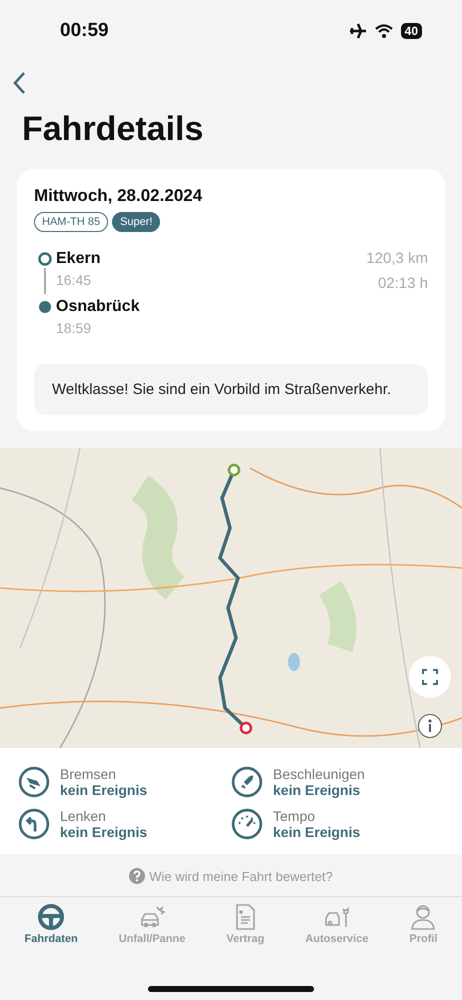 Image resolution: width=462 pixels, height=1000 pixels. What do you see at coordinates (89, 774) in the screenshot?
I see `event-label: Bremsen` at bounding box center [89, 774].